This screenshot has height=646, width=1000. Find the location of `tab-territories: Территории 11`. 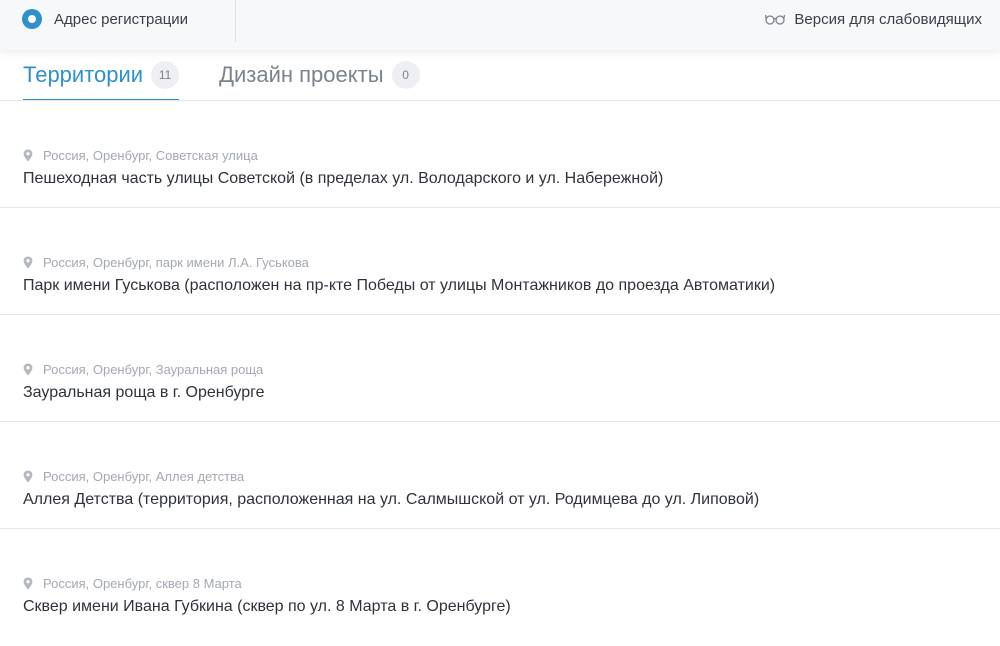

tab-territories: Территории 11 is located at coordinates (101, 79).